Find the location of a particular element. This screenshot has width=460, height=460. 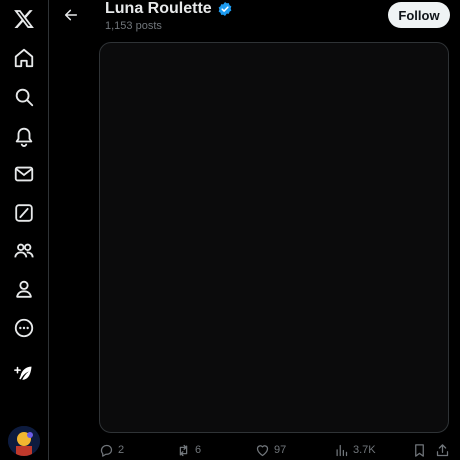

repost-button: 6 is located at coordinates (188, 450).